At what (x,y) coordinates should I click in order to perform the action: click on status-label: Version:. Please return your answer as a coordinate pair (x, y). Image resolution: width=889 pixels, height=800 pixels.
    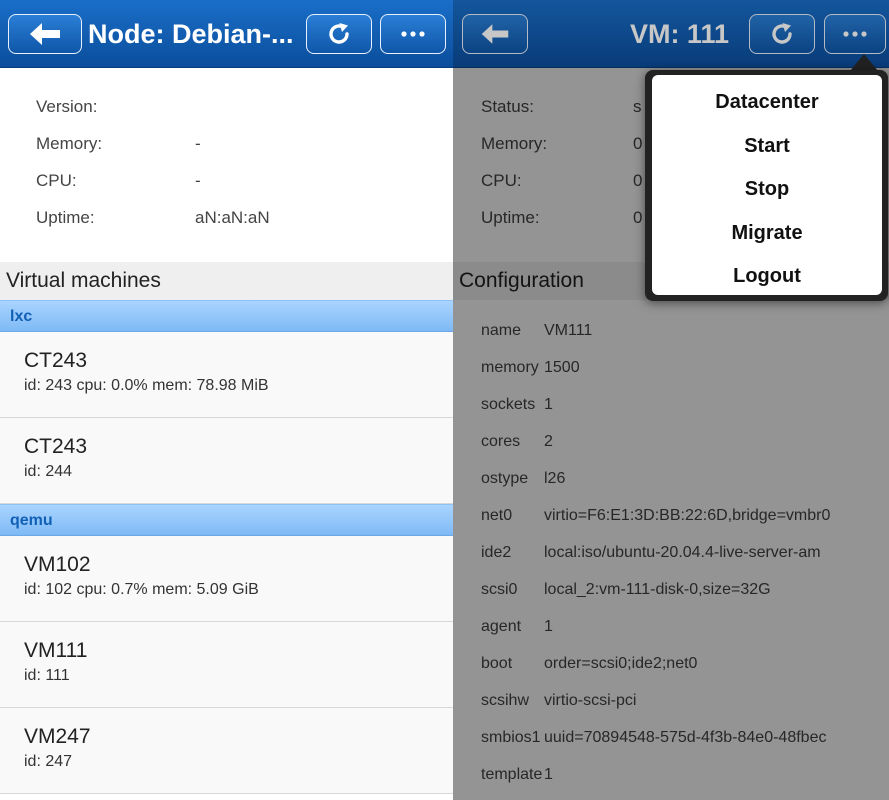
    Looking at the image, I should click on (67, 106).